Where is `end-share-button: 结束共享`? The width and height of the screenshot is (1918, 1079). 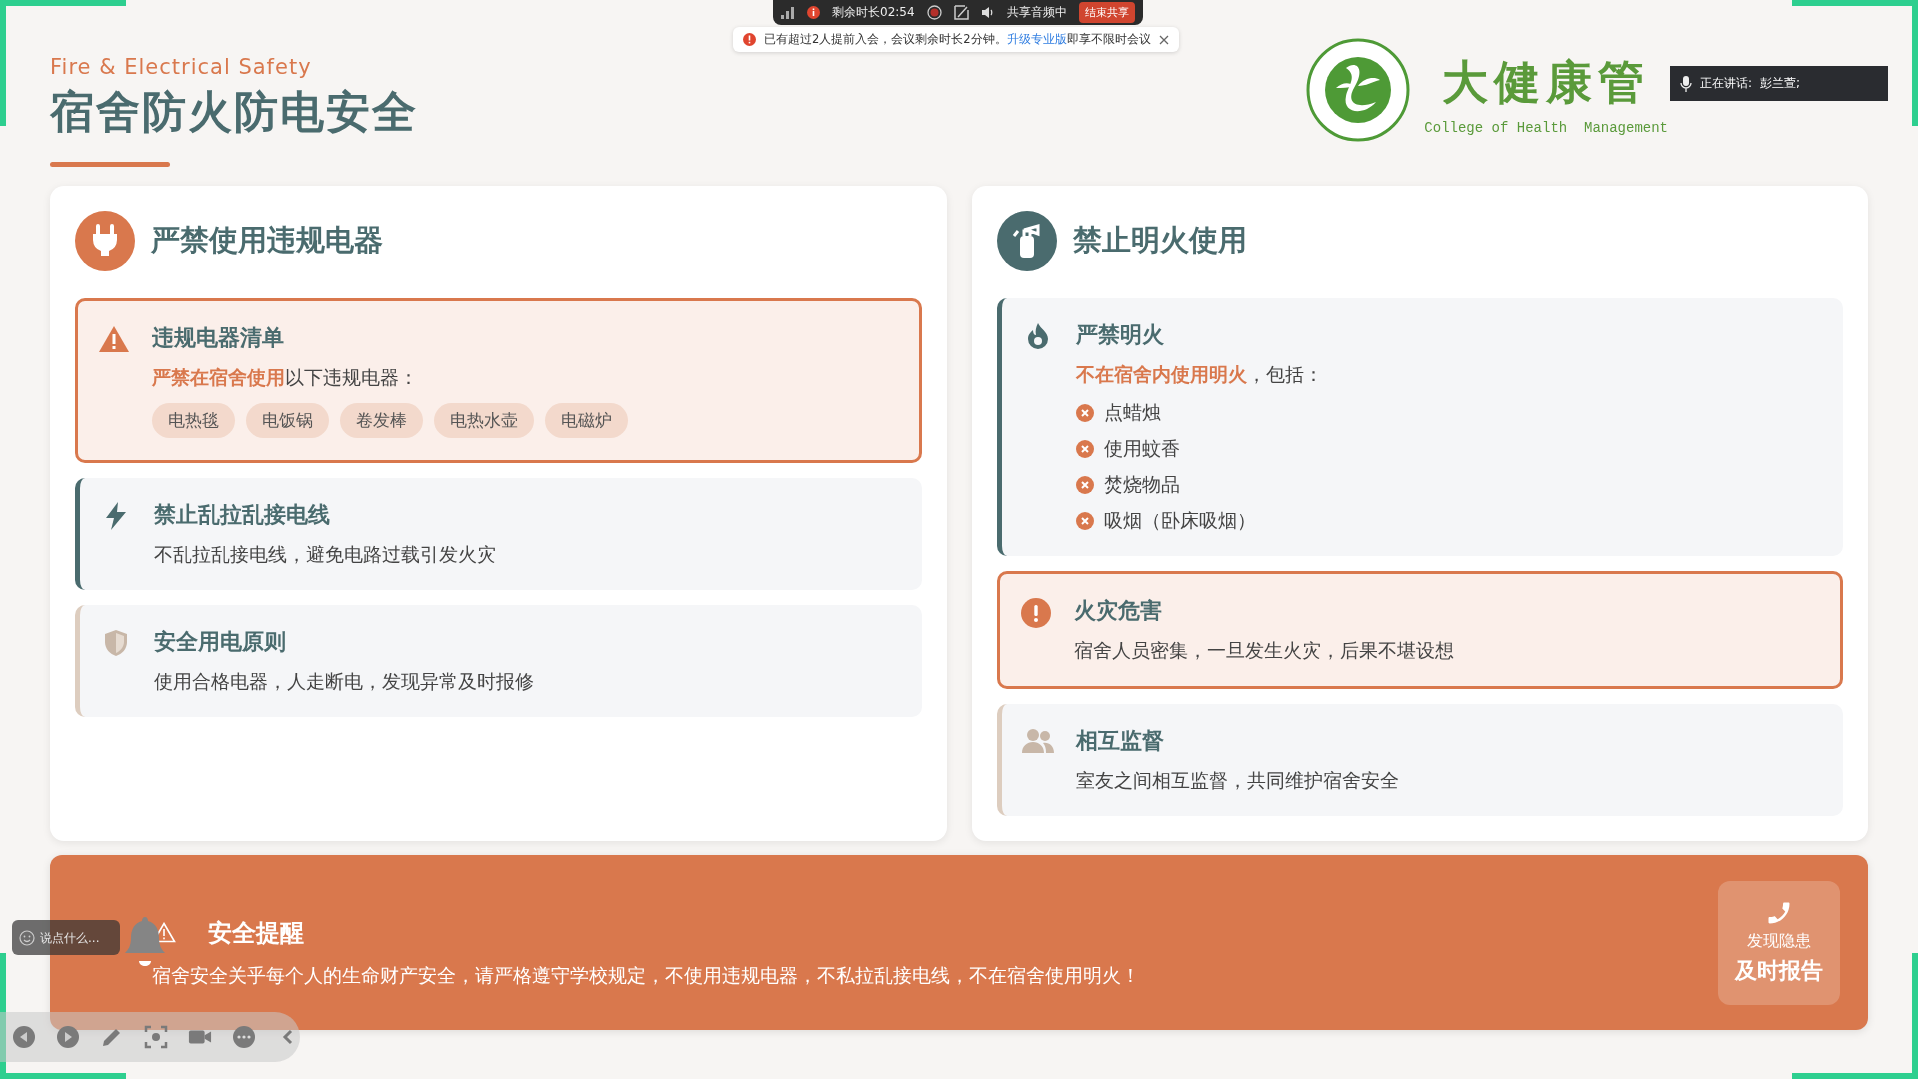 end-share-button: 结束共享 is located at coordinates (1106, 12).